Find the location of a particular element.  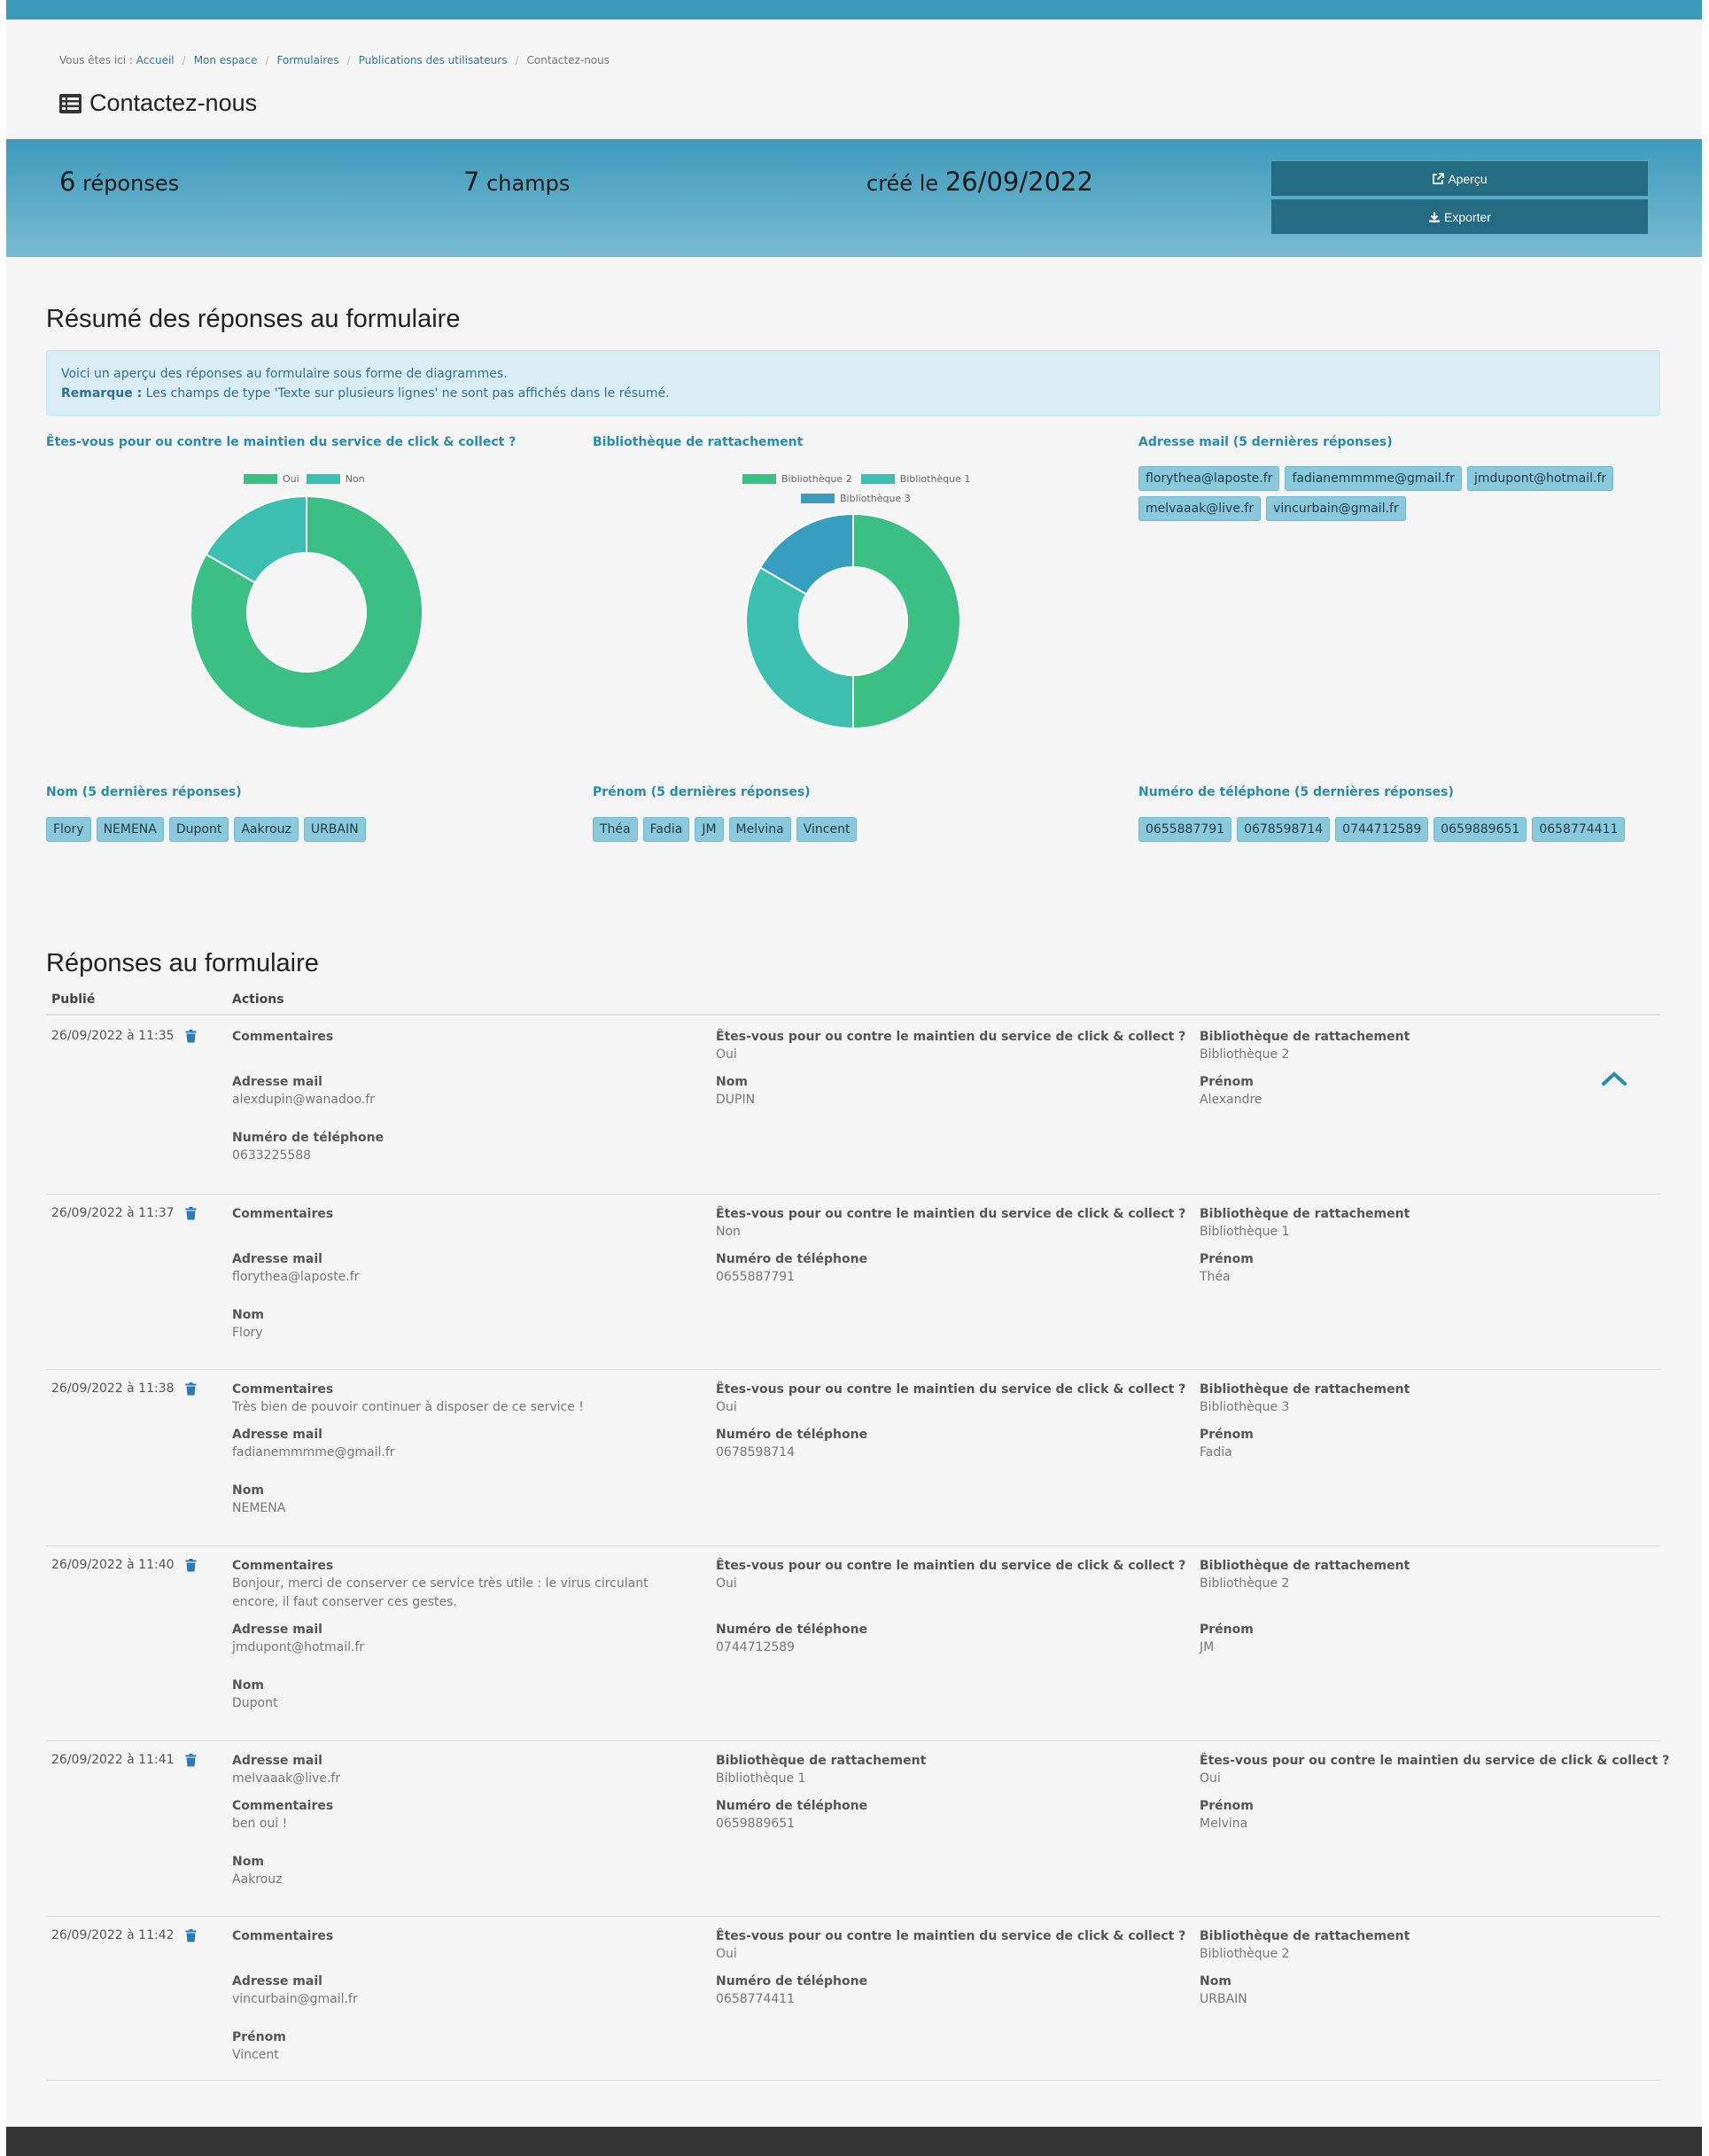

field-value: florythea@laposte.fr is located at coordinates (296, 1277).